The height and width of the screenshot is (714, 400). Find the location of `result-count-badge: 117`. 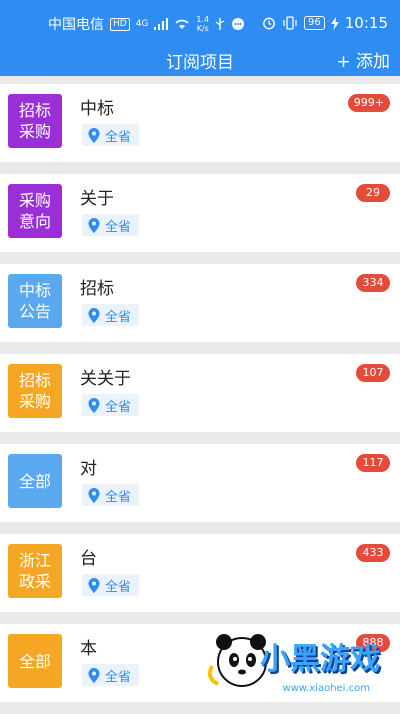

result-count-badge: 117 is located at coordinates (373, 463).